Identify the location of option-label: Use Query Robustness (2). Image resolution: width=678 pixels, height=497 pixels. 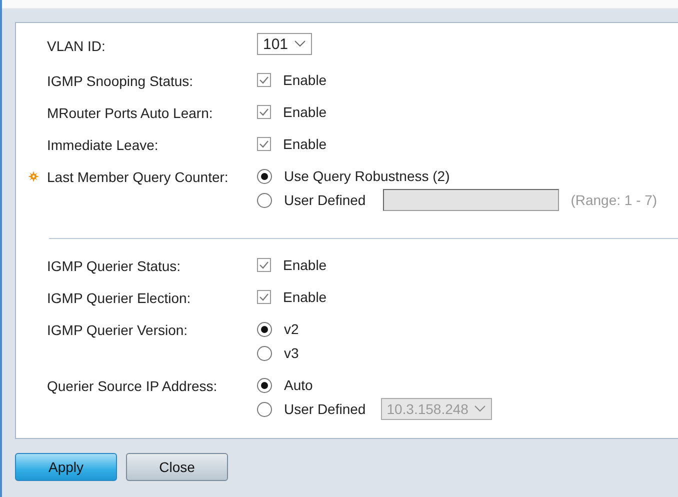
(367, 176).